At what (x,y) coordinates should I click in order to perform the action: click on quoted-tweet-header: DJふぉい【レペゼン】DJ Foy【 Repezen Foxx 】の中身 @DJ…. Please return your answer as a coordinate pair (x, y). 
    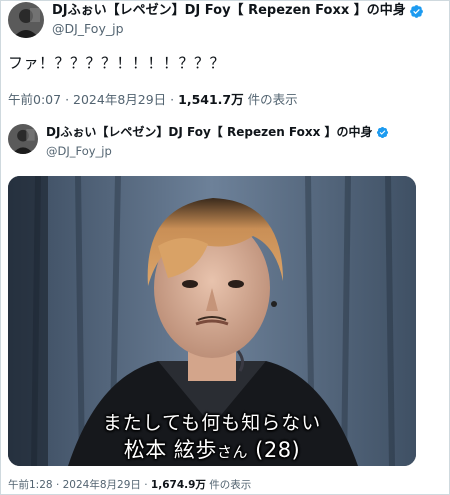
    Looking at the image, I should click on (198, 141).